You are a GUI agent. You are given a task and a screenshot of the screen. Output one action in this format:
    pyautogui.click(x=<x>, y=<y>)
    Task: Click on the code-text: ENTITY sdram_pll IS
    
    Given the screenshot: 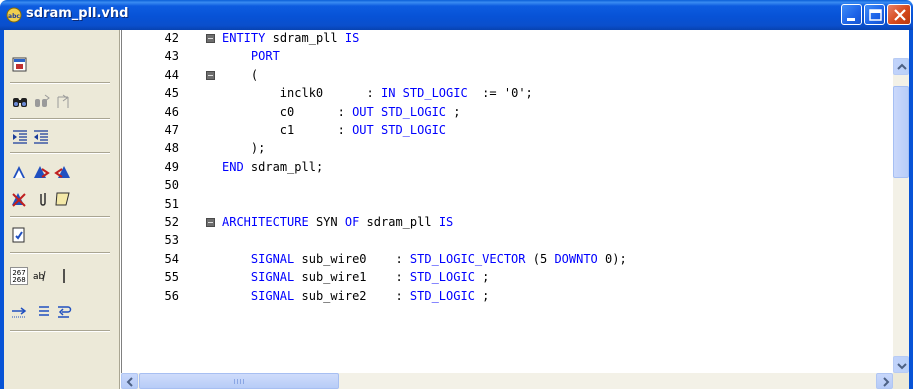 What is the action you would take?
    pyautogui.click(x=291, y=38)
    